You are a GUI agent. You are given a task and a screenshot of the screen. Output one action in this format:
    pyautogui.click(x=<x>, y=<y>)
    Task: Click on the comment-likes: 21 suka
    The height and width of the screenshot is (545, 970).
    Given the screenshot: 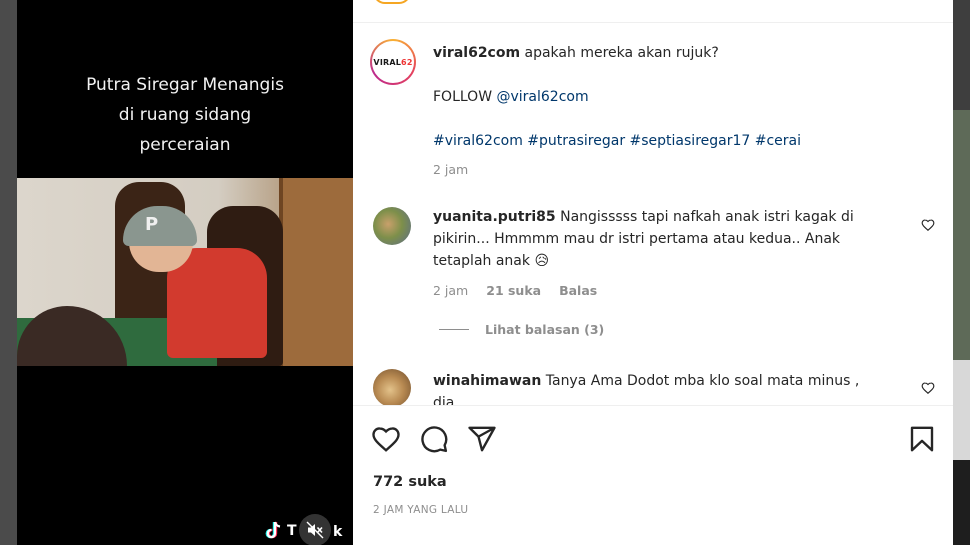 What is the action you would take?
    pyautogui.click(x=513, y=290)
    